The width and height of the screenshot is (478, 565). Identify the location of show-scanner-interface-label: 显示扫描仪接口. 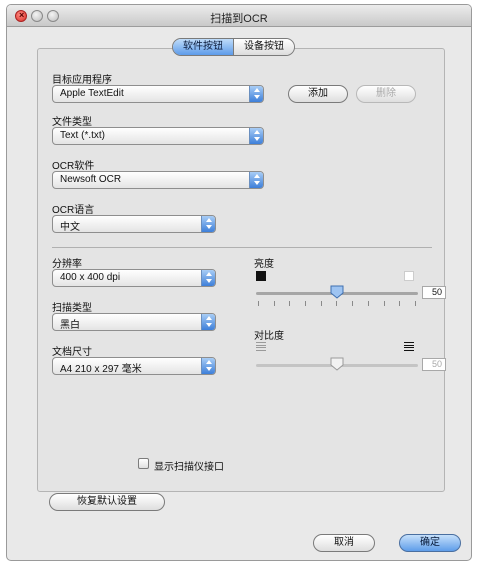
(189, 467).